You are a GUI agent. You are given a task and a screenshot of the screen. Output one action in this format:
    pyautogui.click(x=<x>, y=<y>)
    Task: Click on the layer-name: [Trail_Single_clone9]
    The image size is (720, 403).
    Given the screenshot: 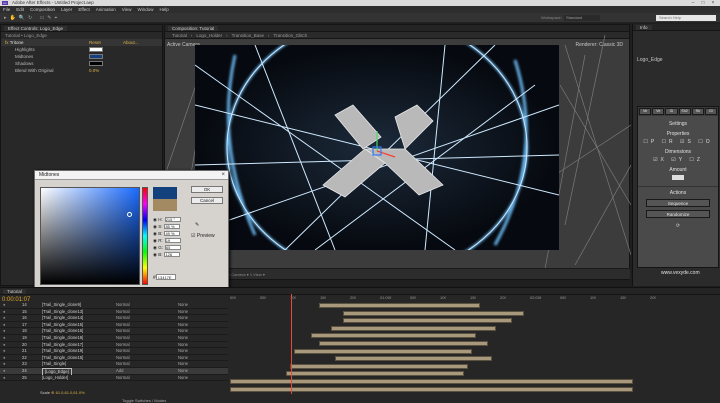 What is the action you would take?
    pyautogui.click(x=61, y=305)
    